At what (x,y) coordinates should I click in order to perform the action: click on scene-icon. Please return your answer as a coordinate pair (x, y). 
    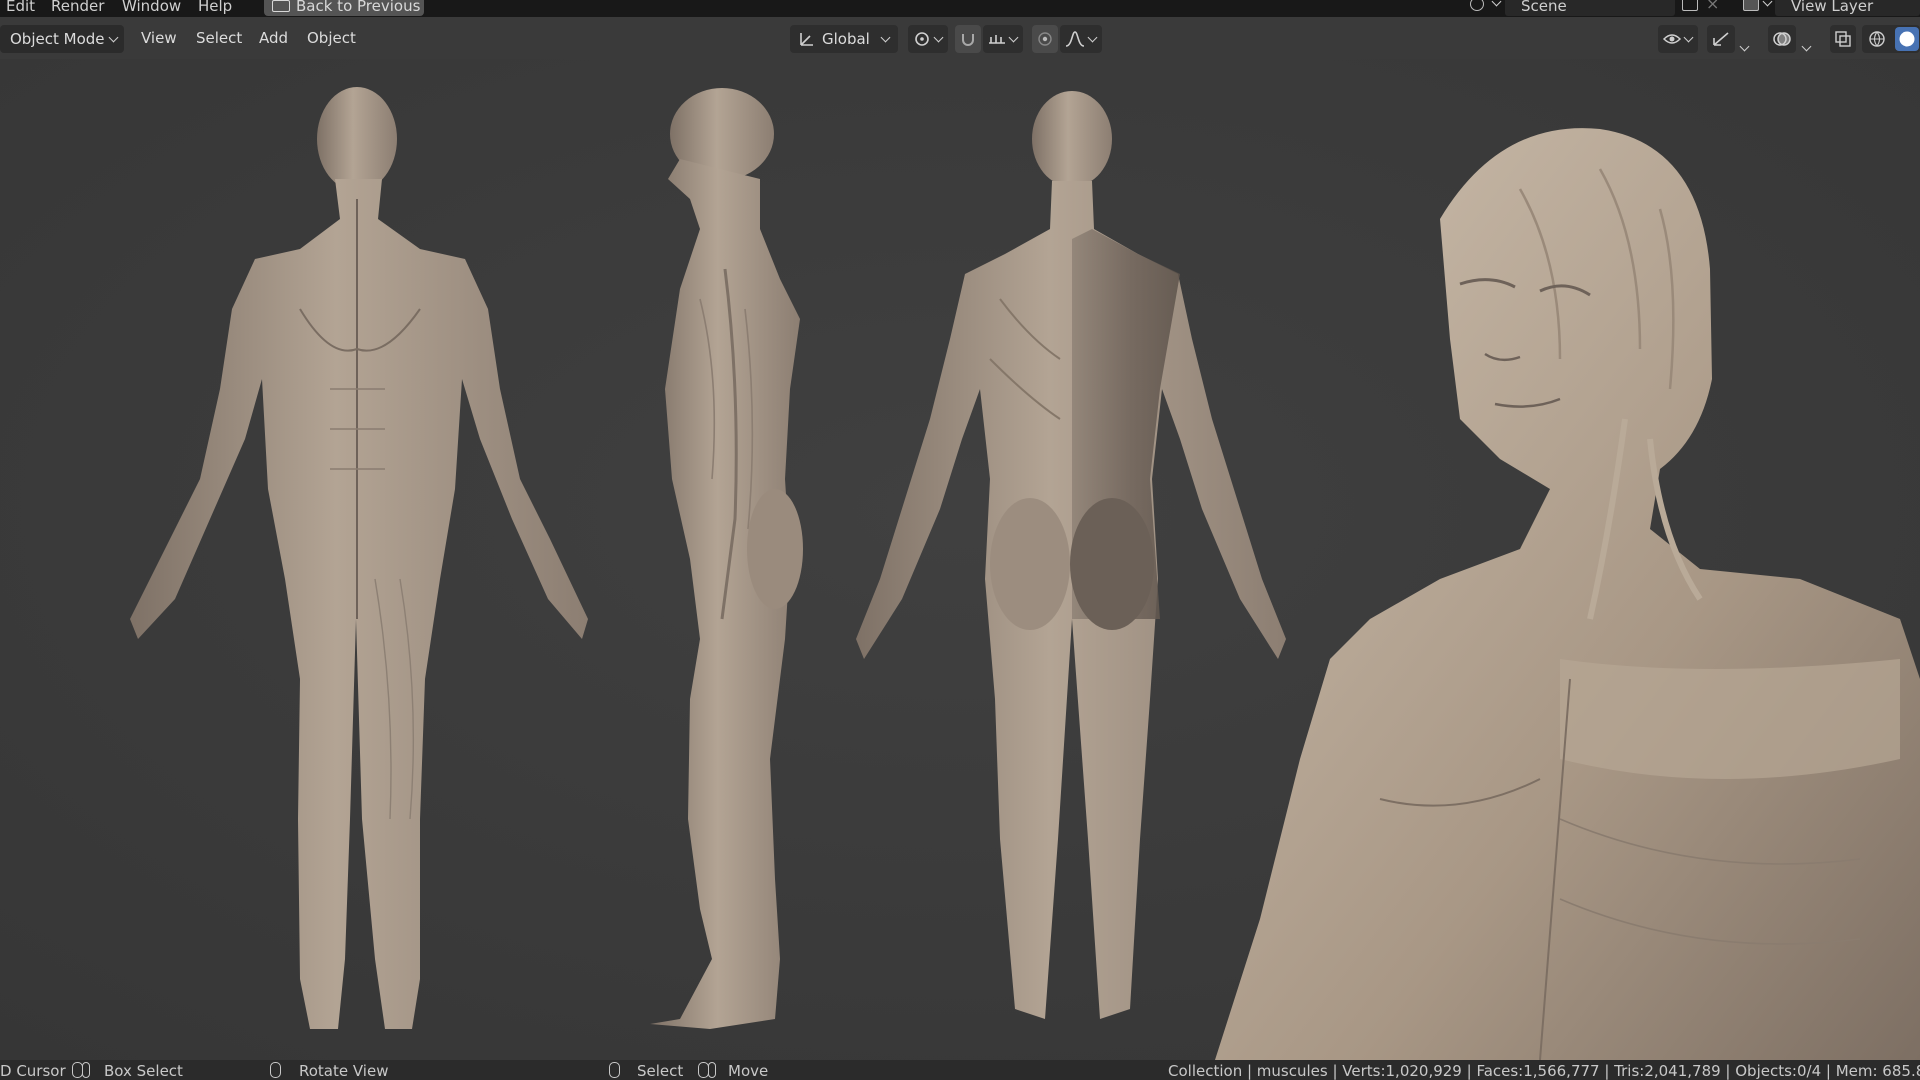
    Looking at the image, I should click on (1477, 5).